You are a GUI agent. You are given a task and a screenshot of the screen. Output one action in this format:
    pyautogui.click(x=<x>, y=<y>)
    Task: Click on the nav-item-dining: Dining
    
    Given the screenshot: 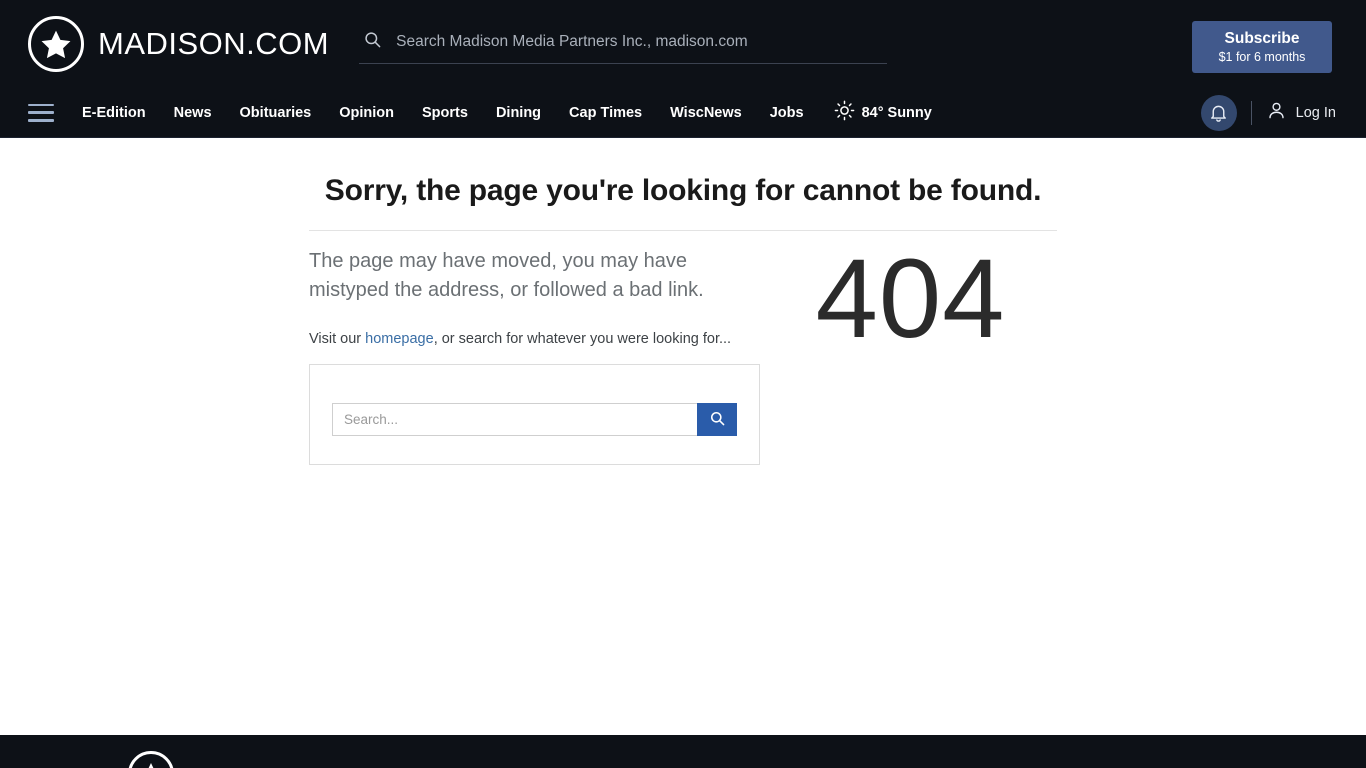 What is the action you would take?
    pyautogui.click(x=518, y=113)
    